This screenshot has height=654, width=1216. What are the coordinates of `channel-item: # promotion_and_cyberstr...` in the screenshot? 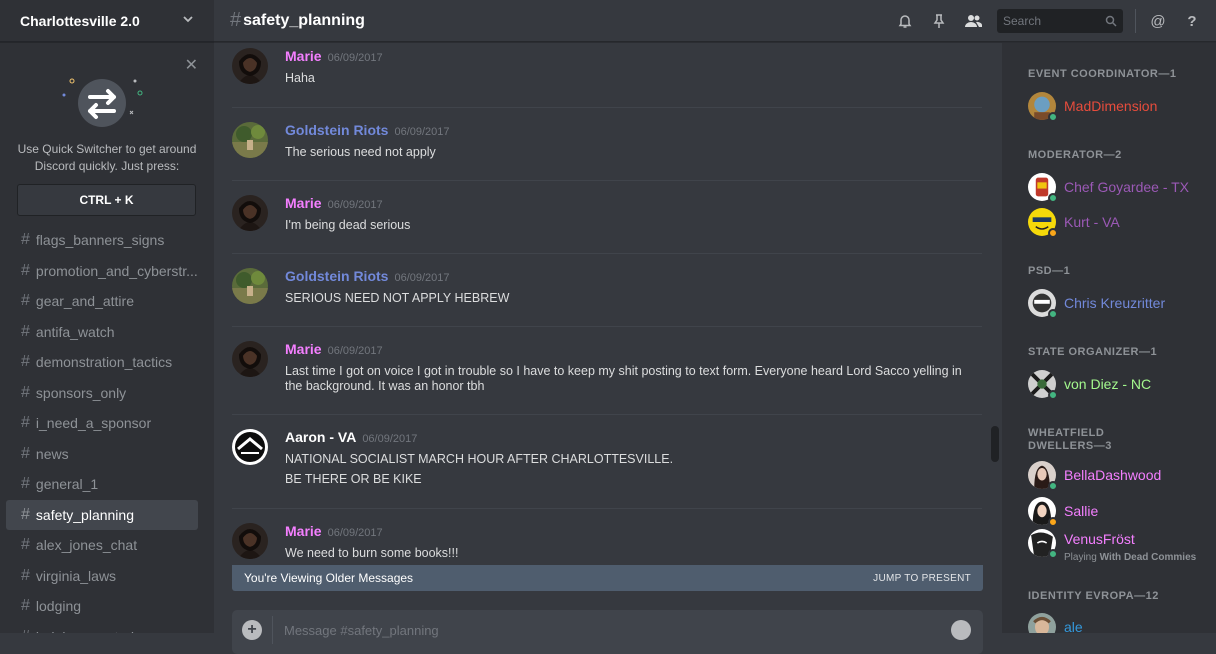 It's located at (102, 271).